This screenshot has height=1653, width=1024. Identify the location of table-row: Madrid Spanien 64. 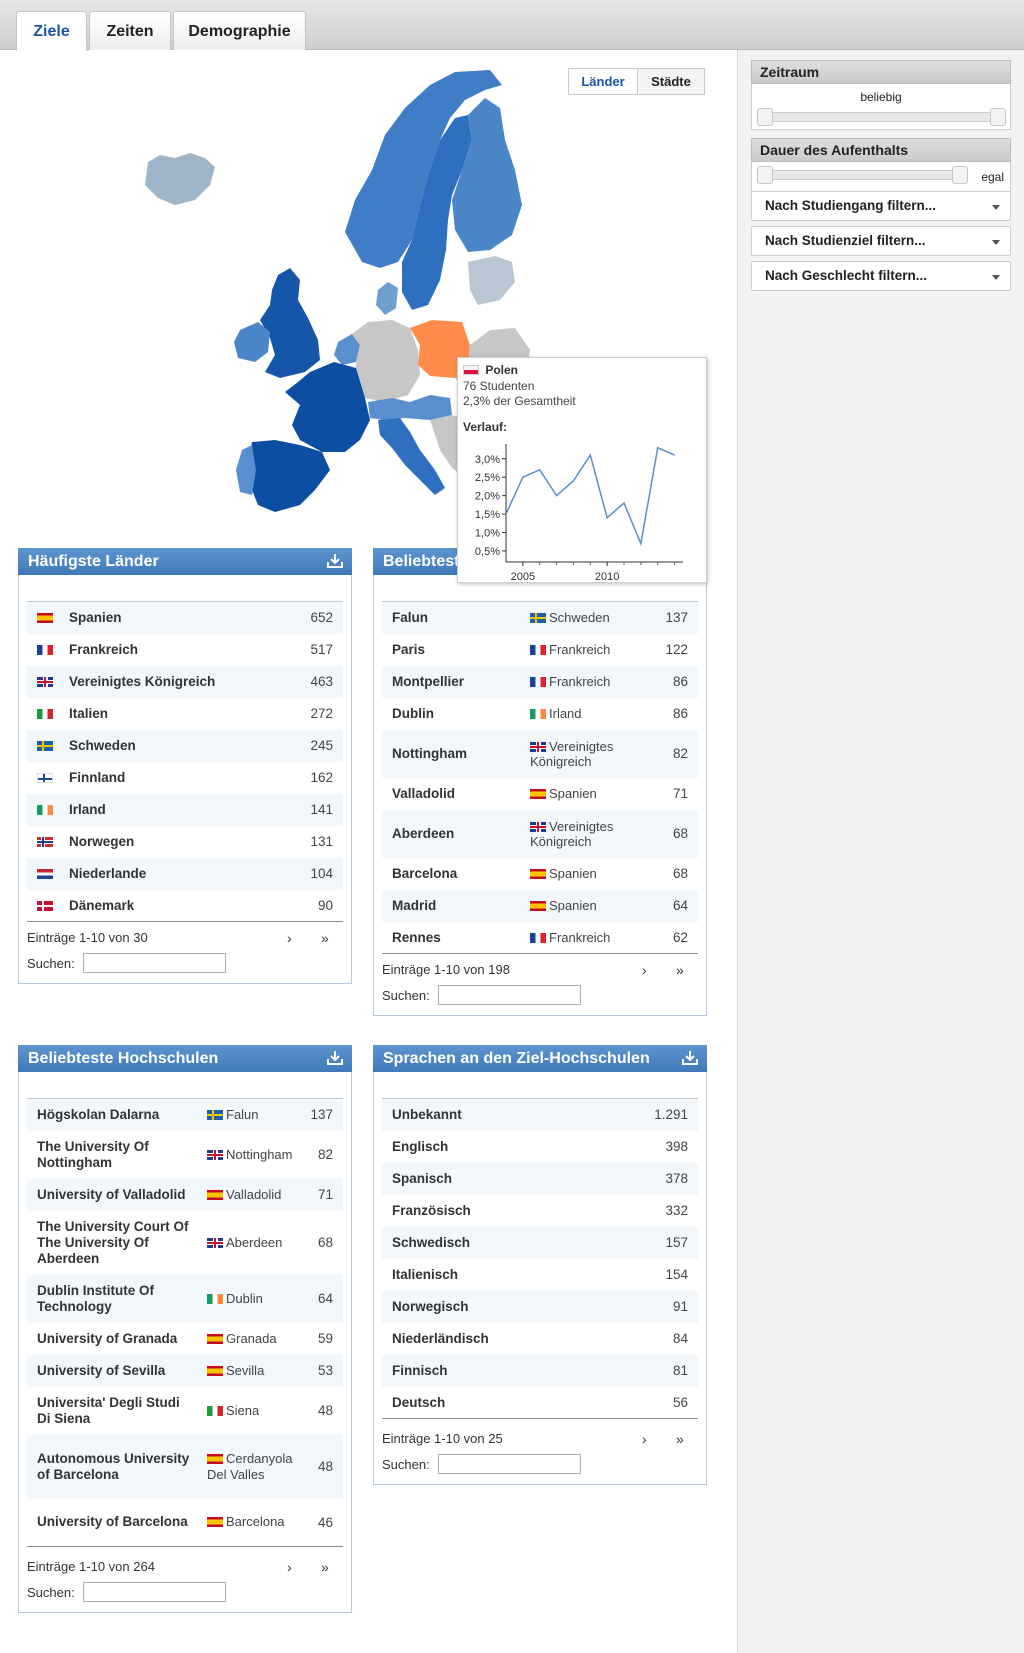
(540, 905).